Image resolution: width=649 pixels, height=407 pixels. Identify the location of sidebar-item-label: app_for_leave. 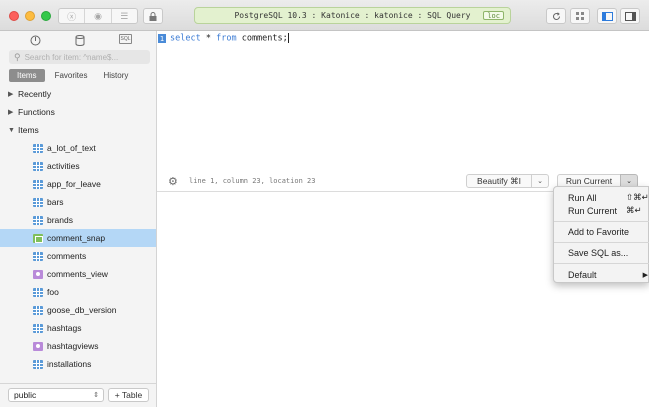
(74, 184).